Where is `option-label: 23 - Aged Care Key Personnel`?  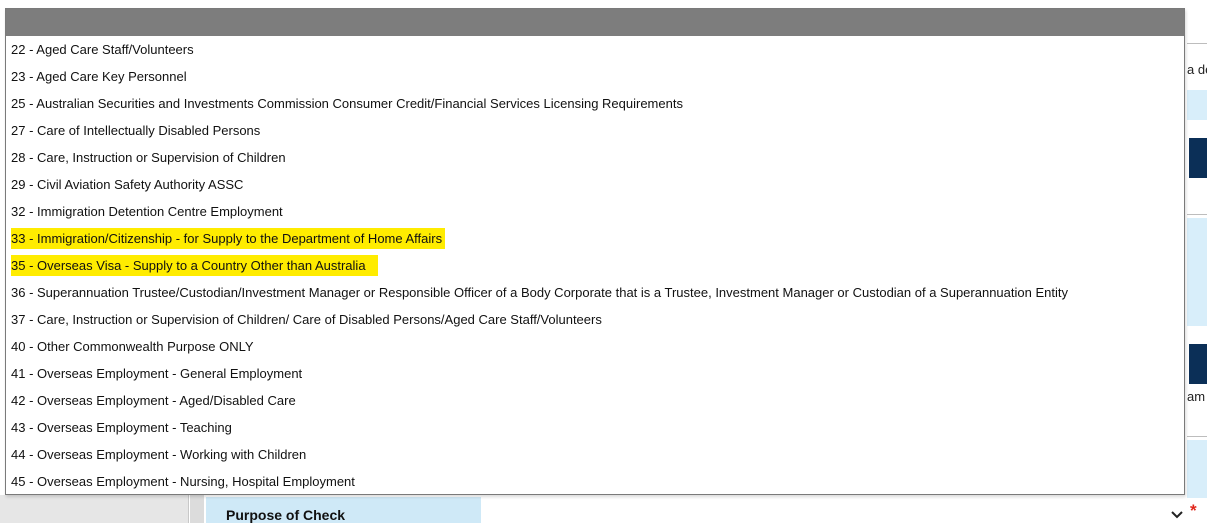 option-label: 23 - Aged Care Key Personnel is located at coordinates (99, 76).